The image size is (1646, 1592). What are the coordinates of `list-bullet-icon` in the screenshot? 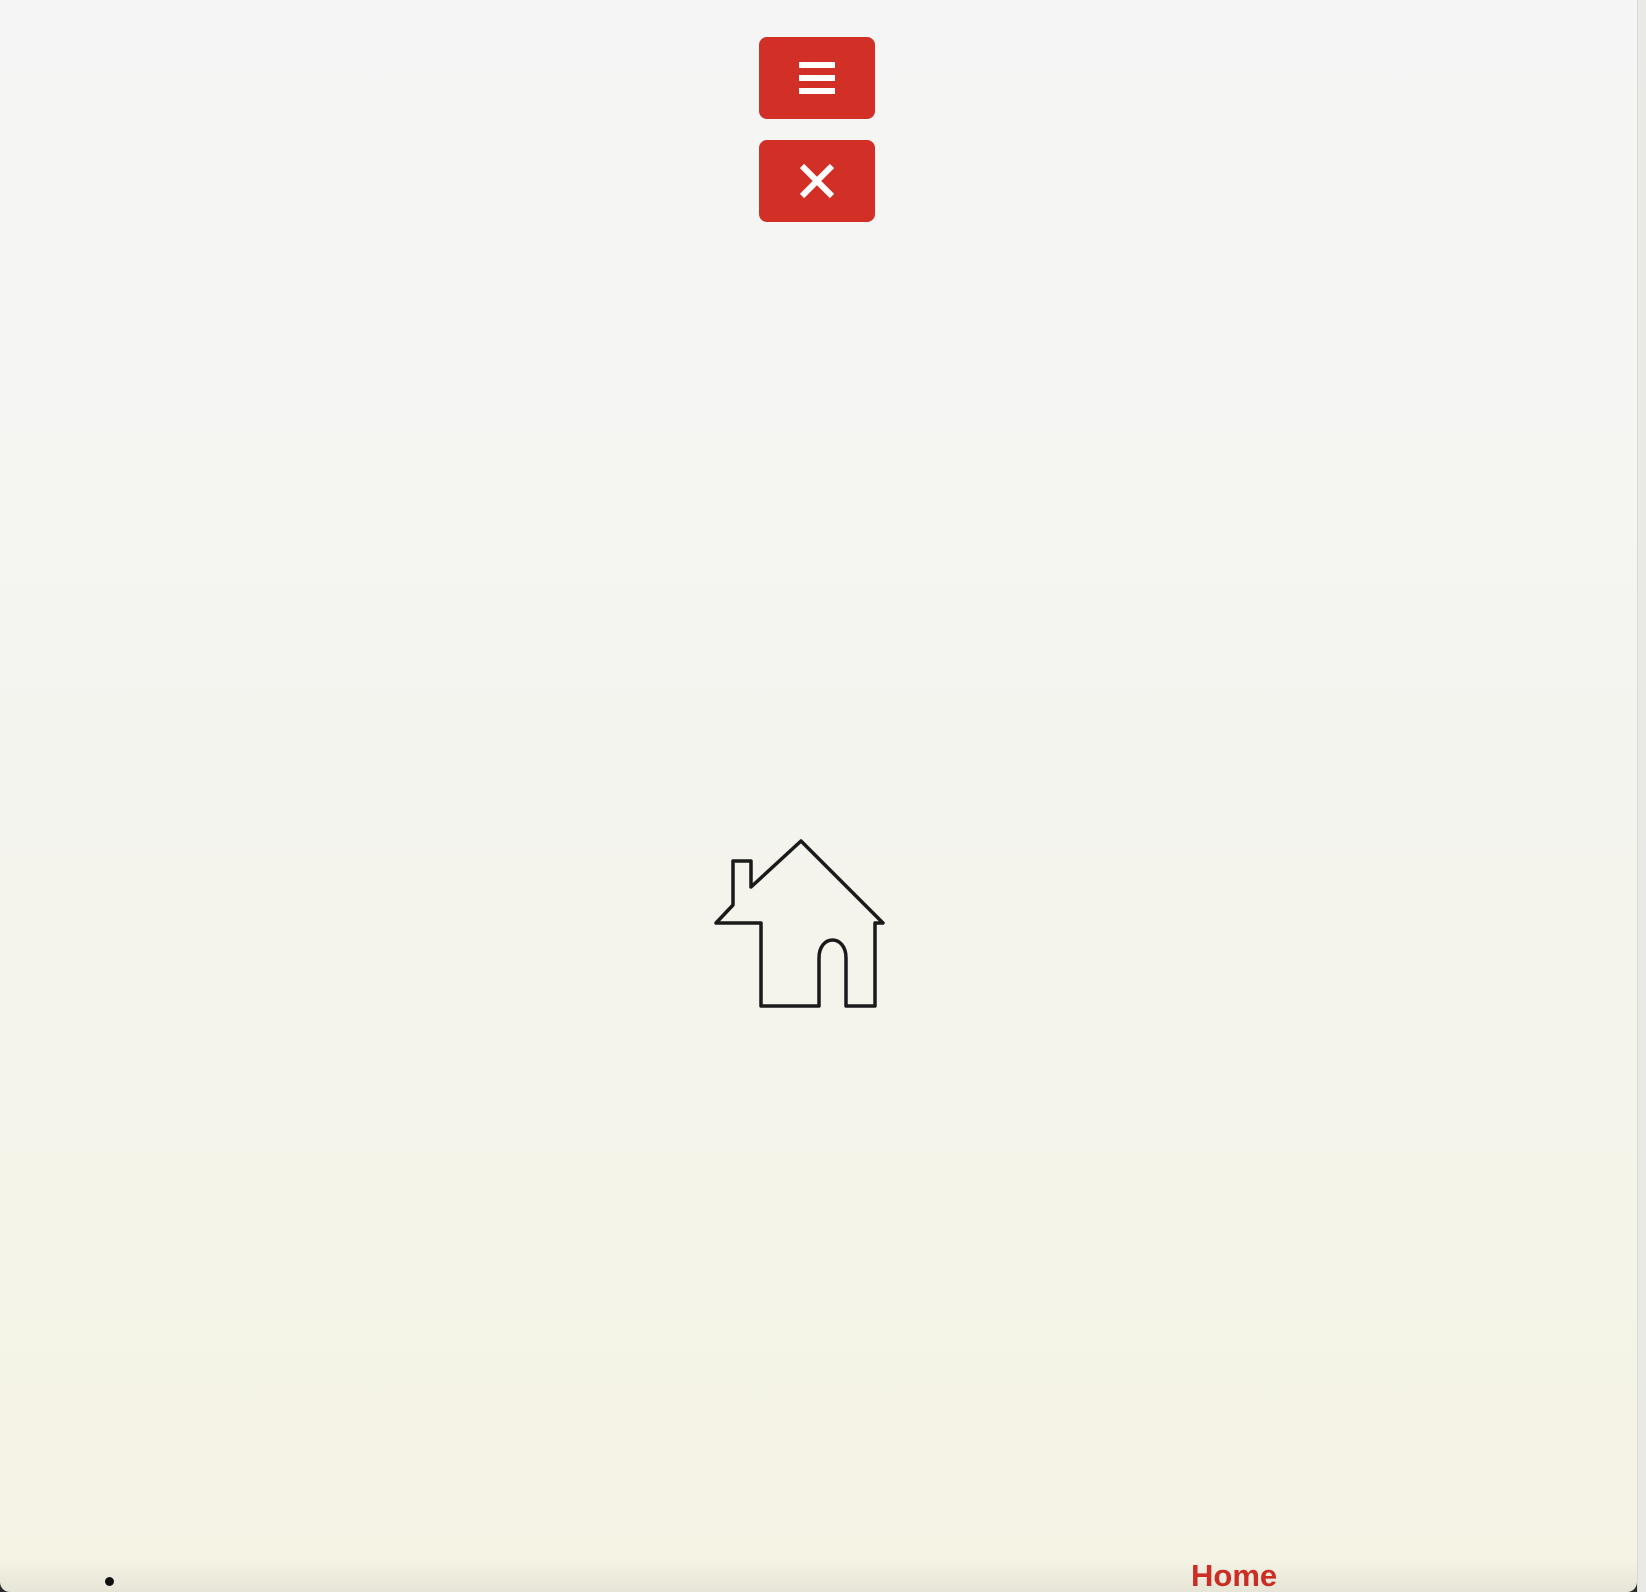 It's located at (109, 1581).